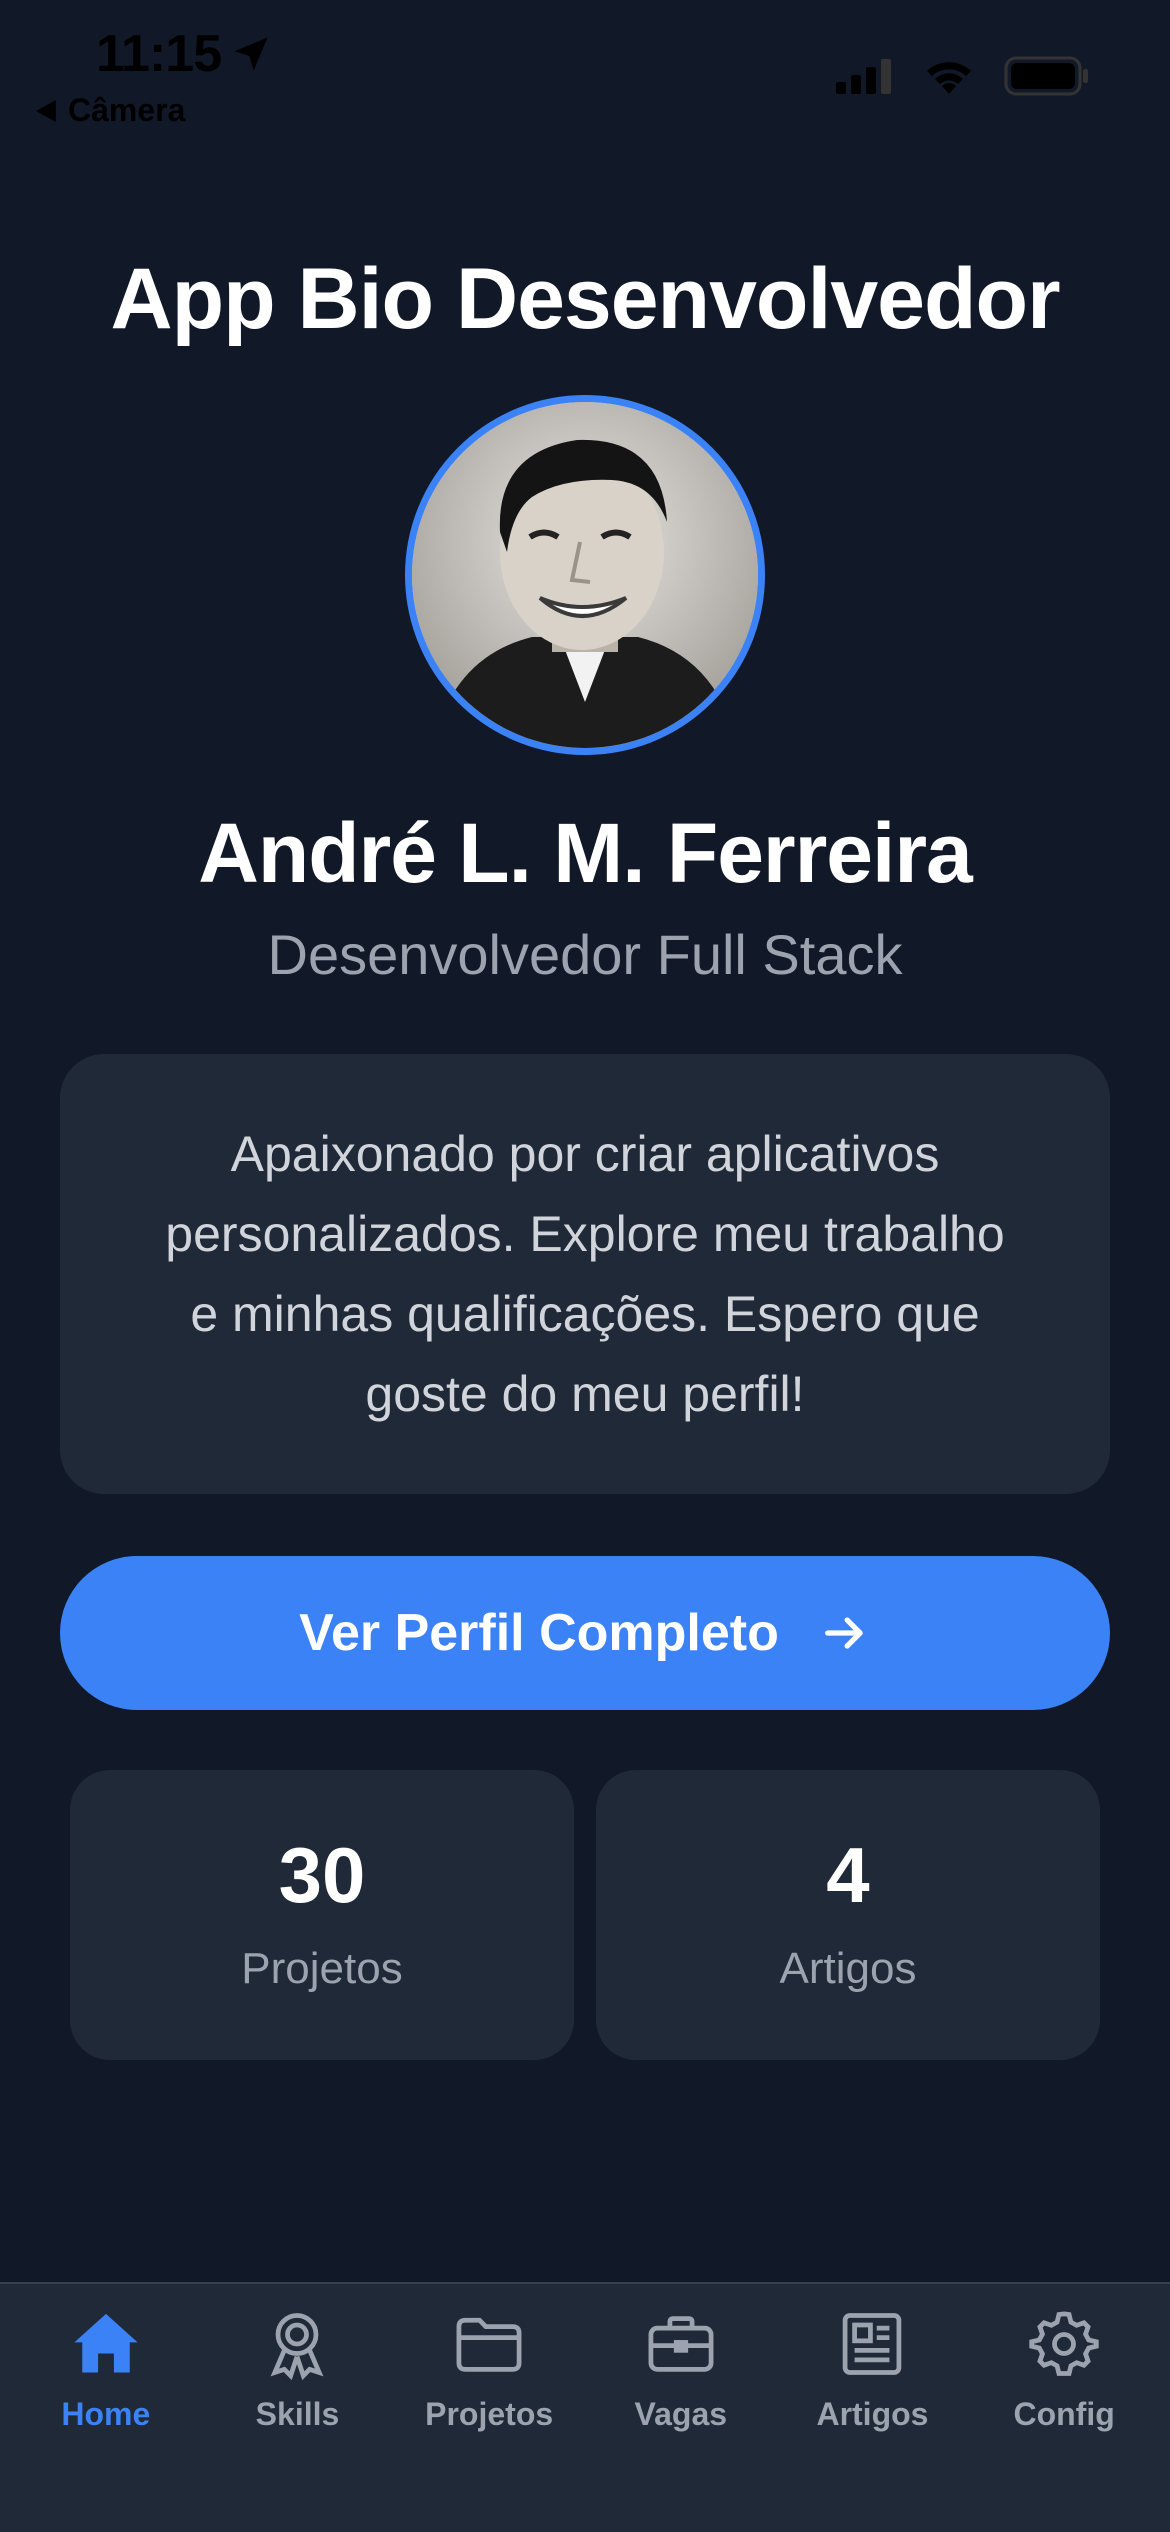 The width and height of the screenshot is (1170, 2532). Describe the element at coordinates (585, 299) in the screenshot. I see `app-title: App Bio Desenvolvedor` at that location.